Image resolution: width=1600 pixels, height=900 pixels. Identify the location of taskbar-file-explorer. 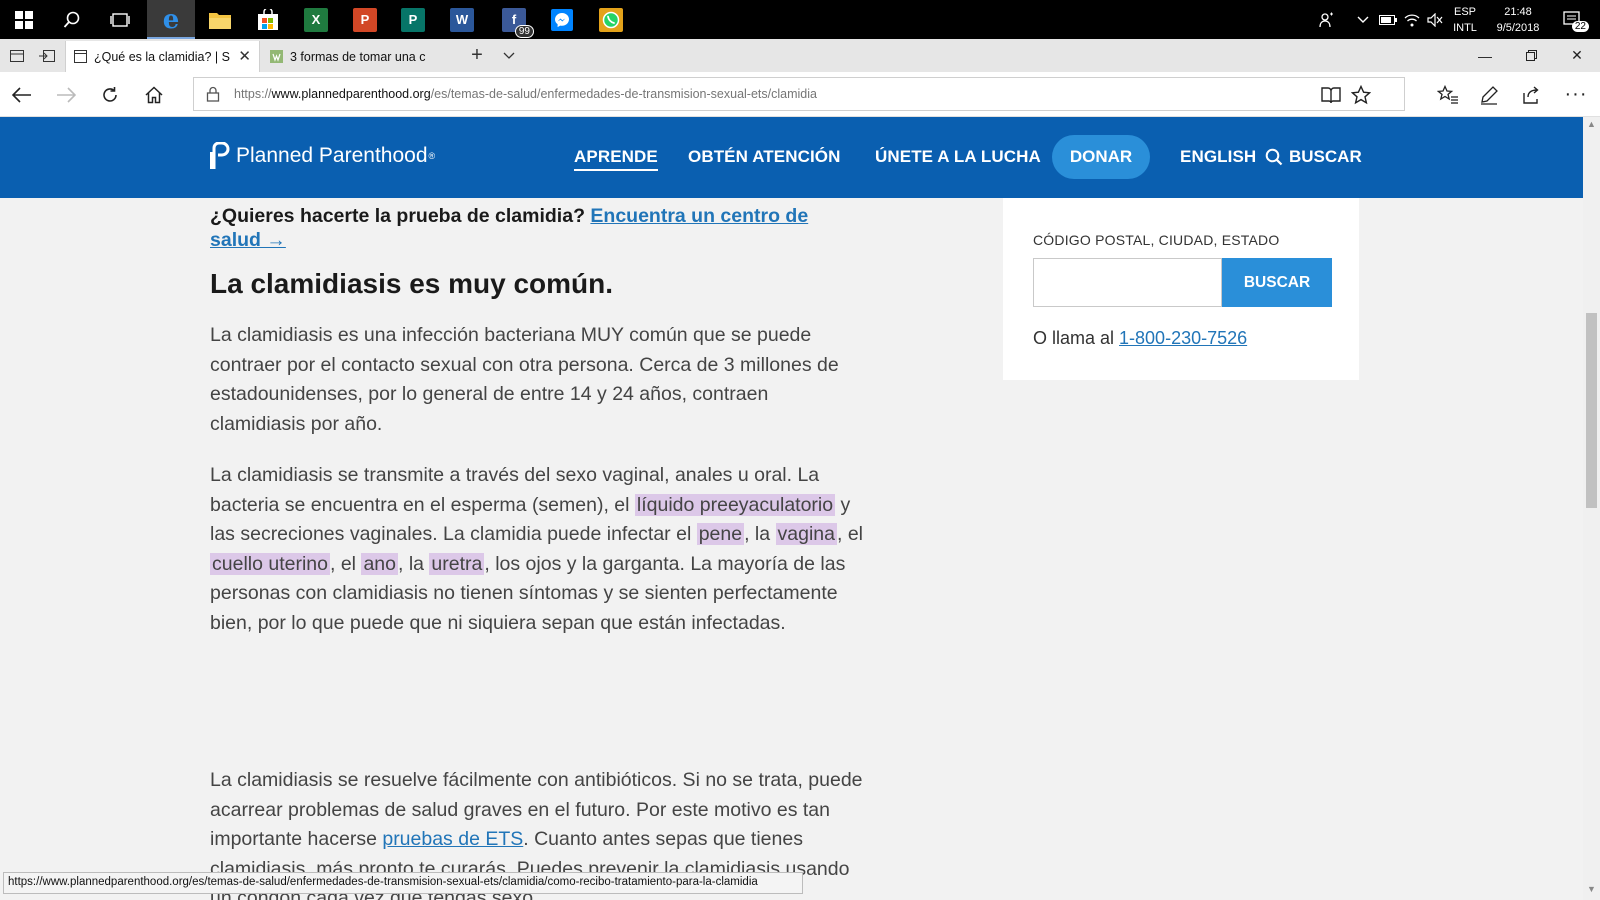
(220, 19).